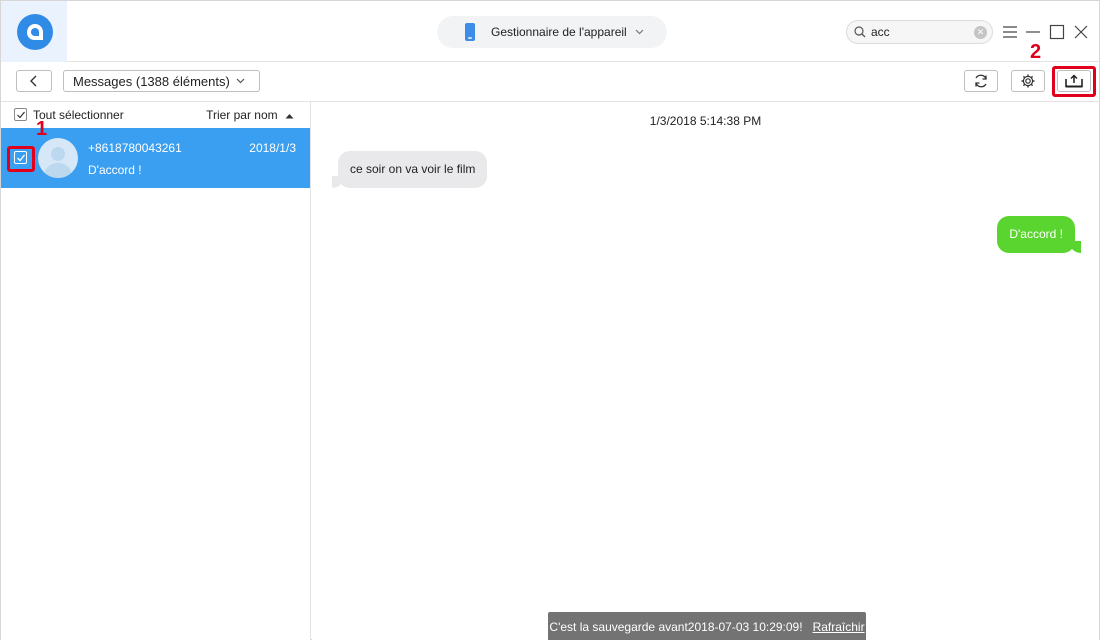  What do you see at coordinates (559, 32) in the screenshot?
I see `device-manager-label: Gestionnaire de l'appareil` at bounding box center [559, 32].